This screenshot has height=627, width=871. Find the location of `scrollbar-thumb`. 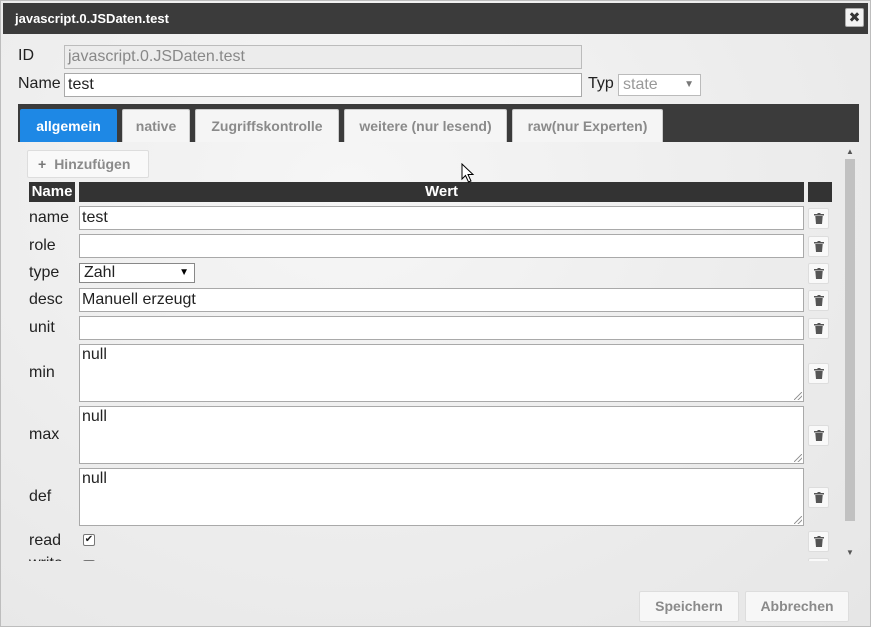

scrollbar-thumb is located at coordinates (850, 340).